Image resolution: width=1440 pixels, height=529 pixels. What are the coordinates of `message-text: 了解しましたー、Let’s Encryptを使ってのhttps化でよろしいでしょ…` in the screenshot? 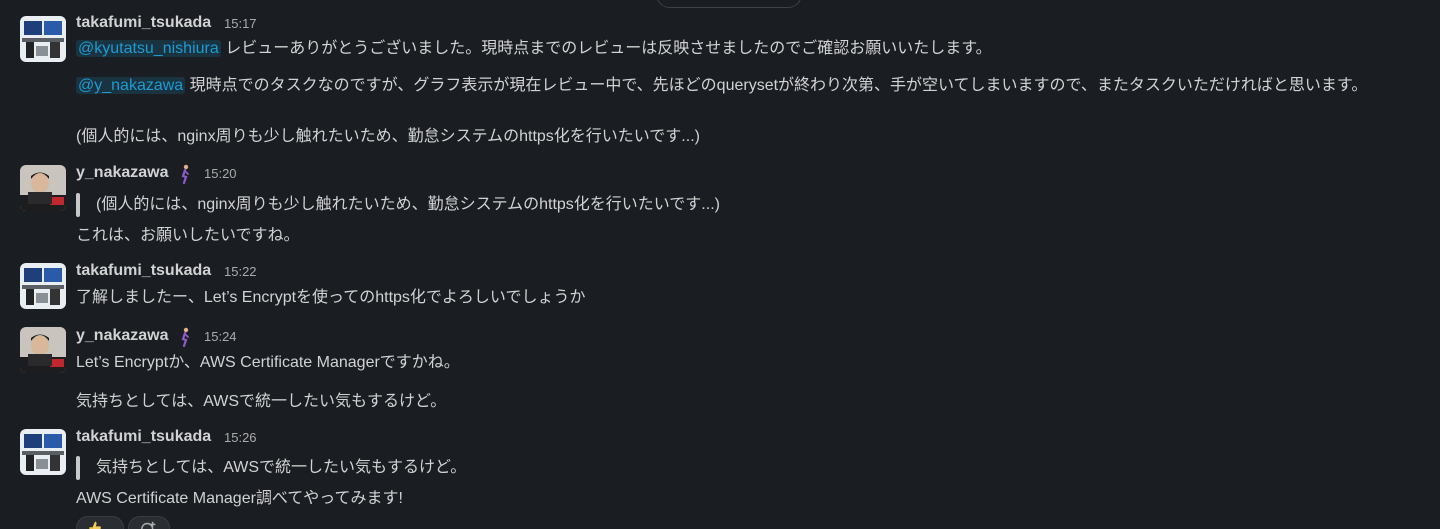 It's located at (331, 297).